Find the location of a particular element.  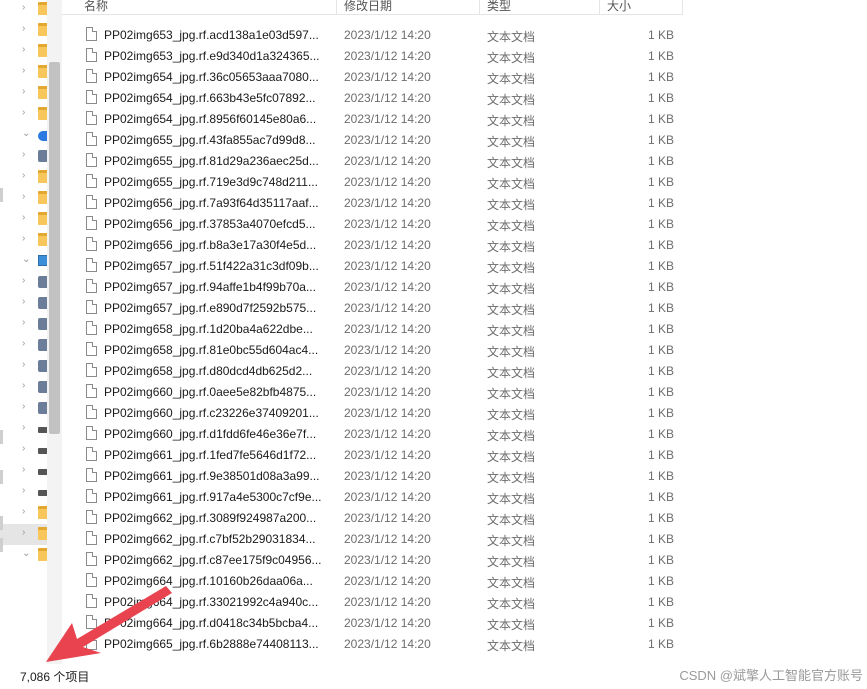

column-header-modified: 修改日期 is located at coordinates (368, 7).